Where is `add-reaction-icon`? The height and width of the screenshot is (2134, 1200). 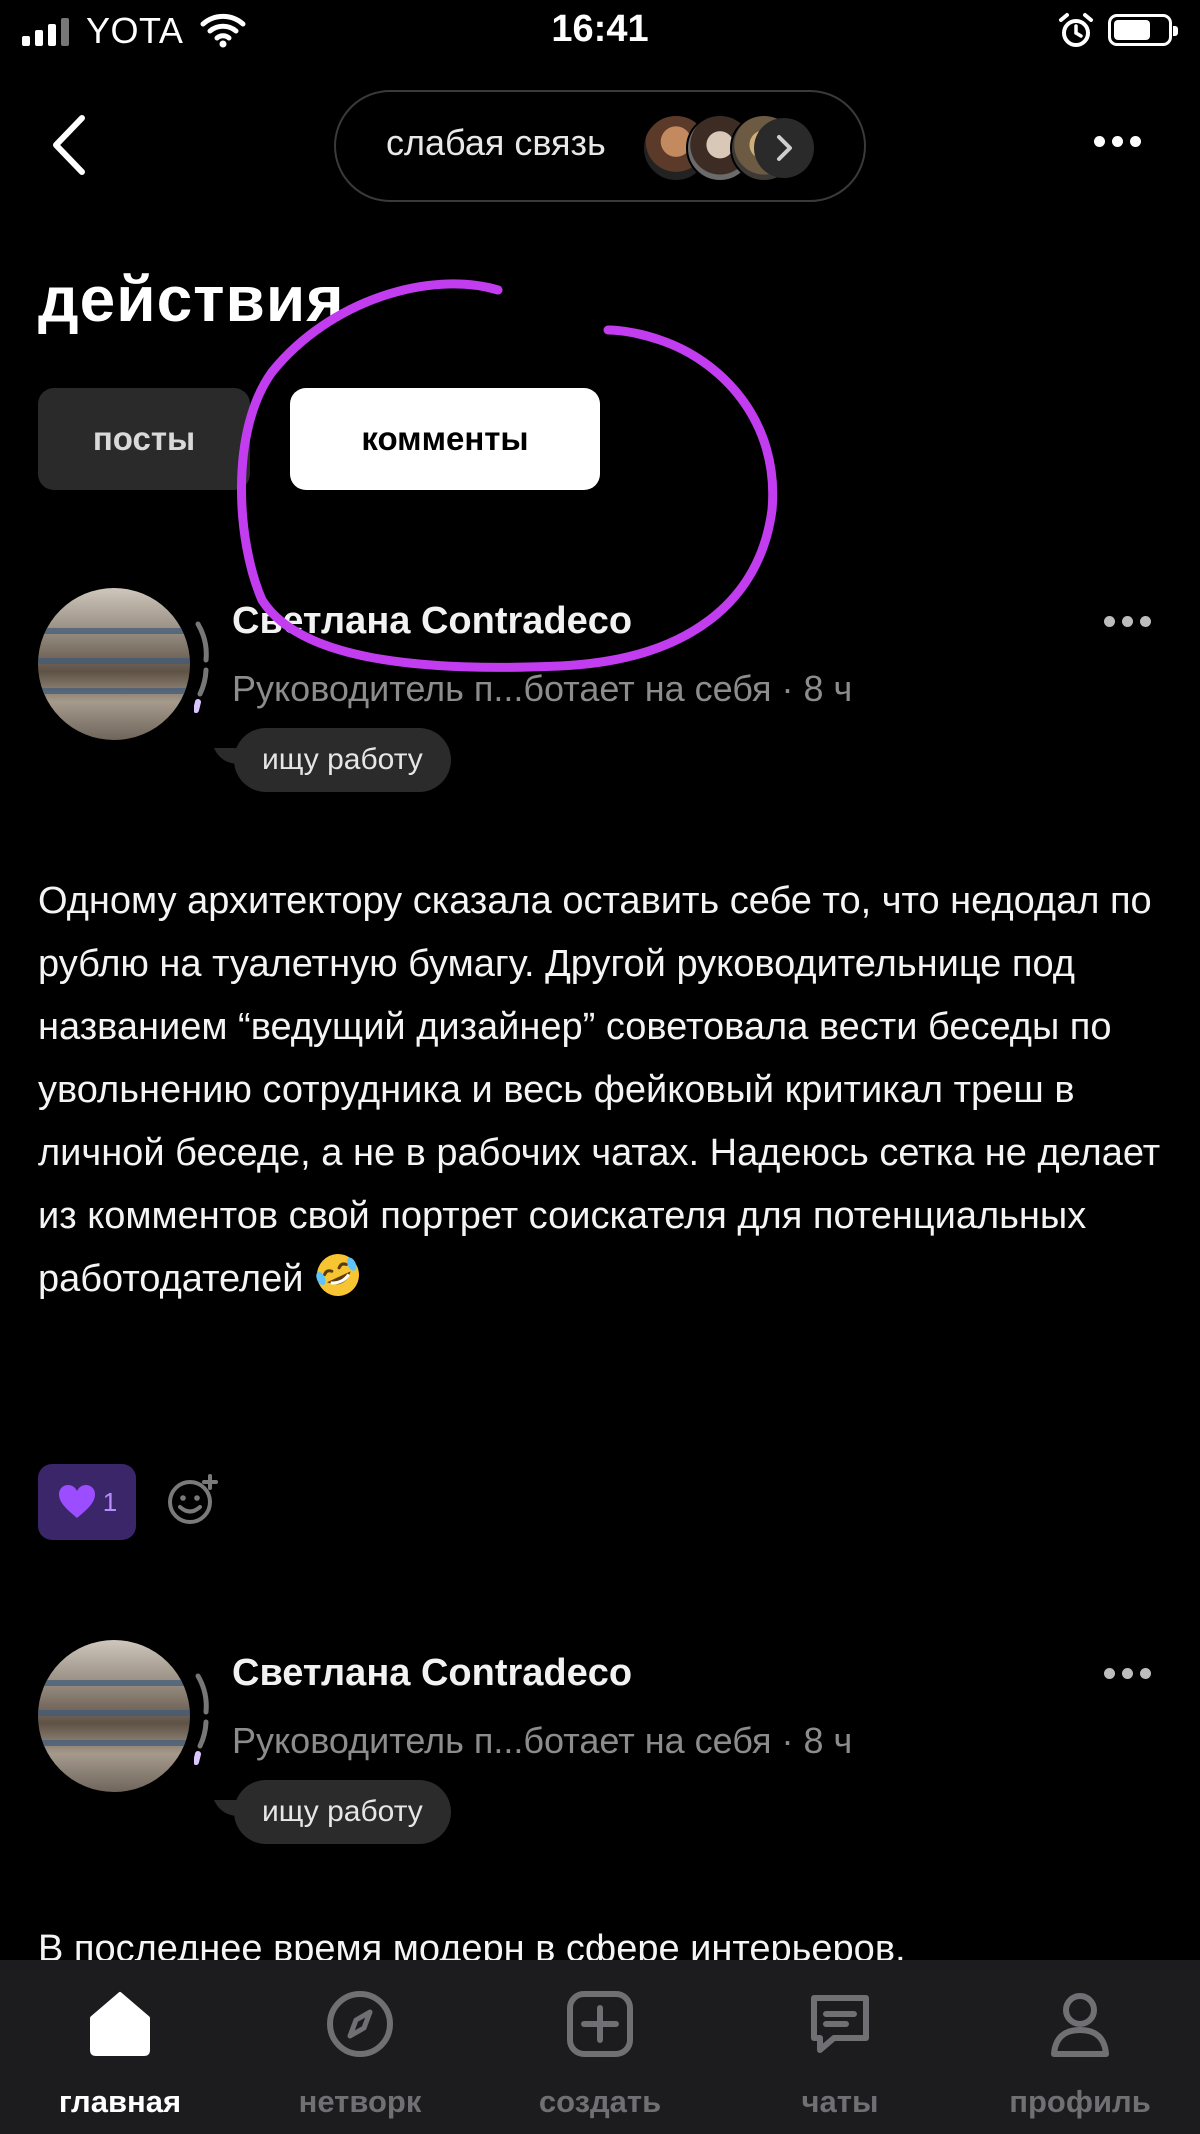 add-reaction-icon is located at coordinates (192, 1500).